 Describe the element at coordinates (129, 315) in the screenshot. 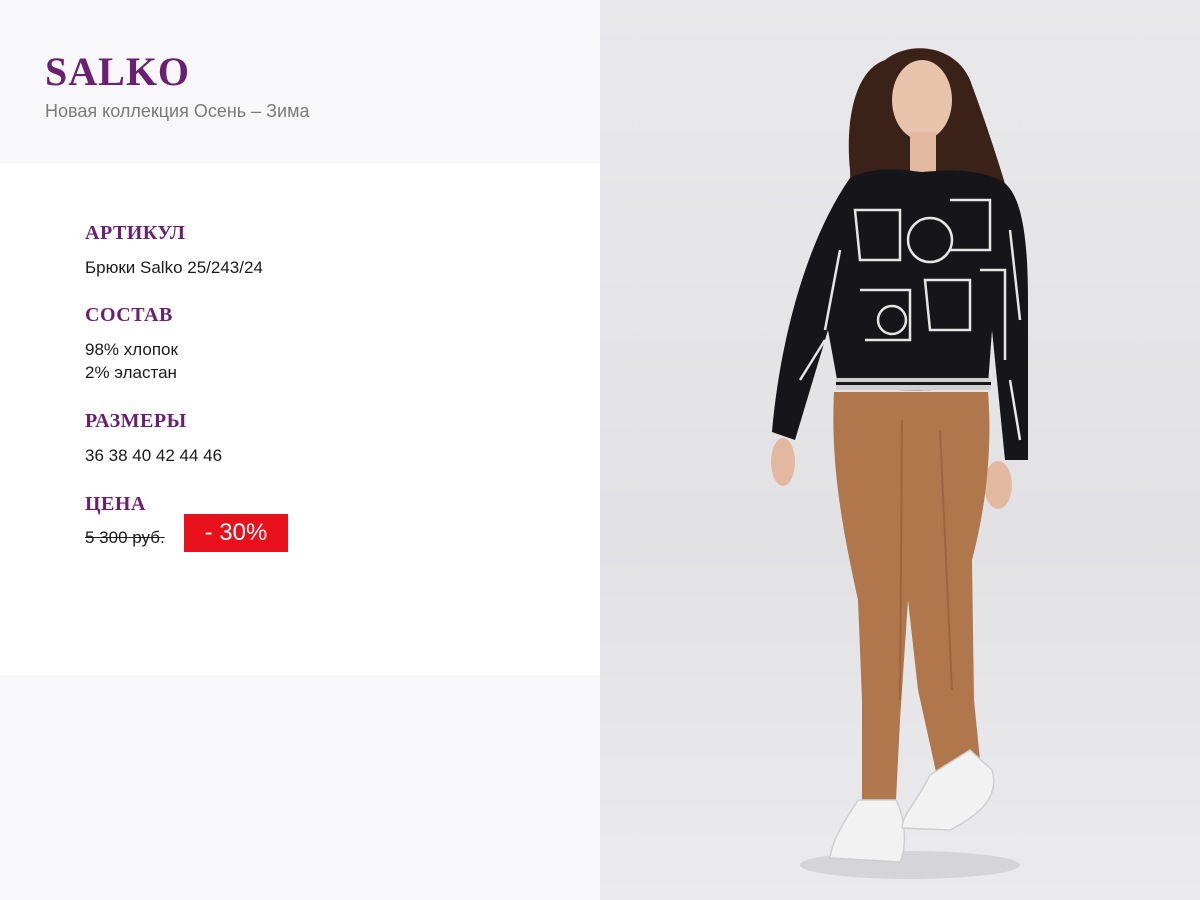

I see `composition-label: СОСТАВ` at that location.